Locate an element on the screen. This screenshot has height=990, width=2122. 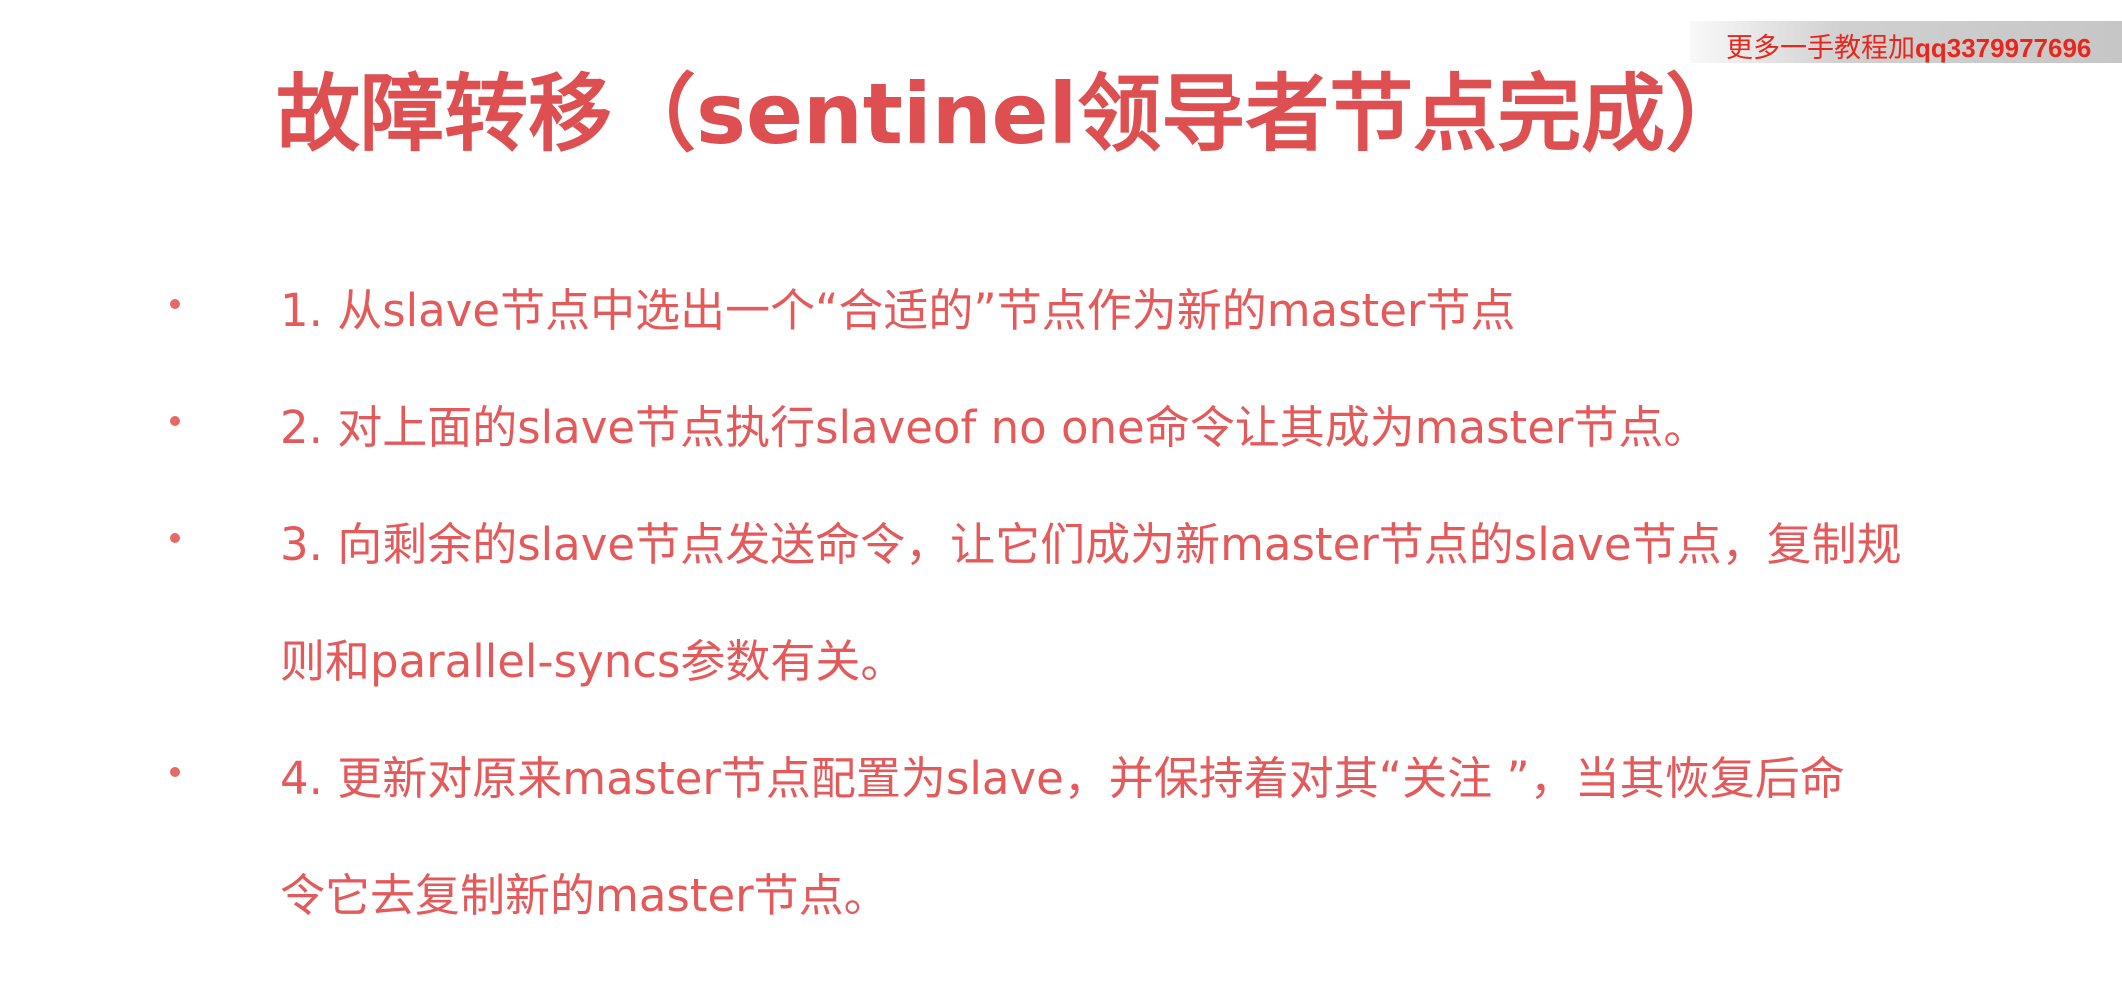
list-item: 1. 从slave节点中选出一个“合适的”节点作为新的master节点 is located at coordinates (1000, 310).